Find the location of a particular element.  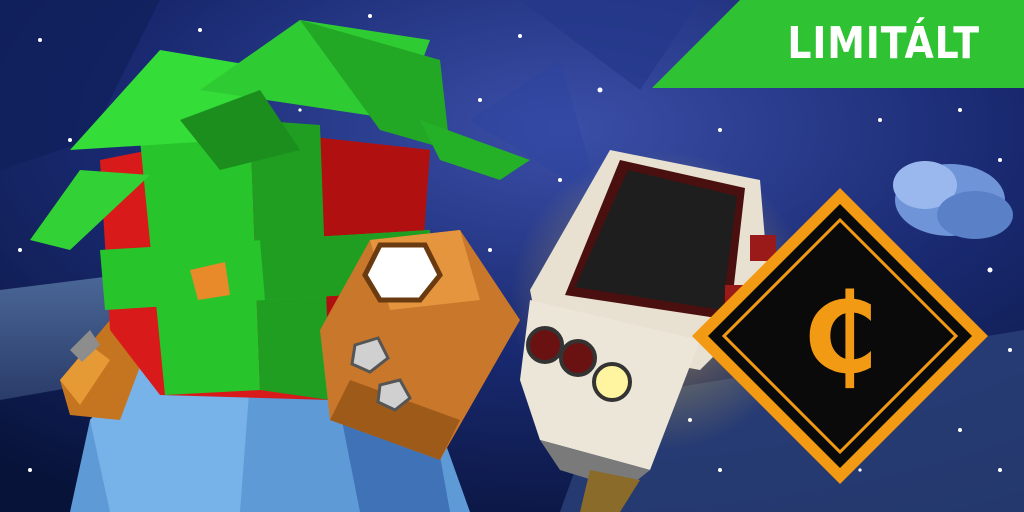

badge-label: LIMITÁLT is located at coordinates (883, 43).